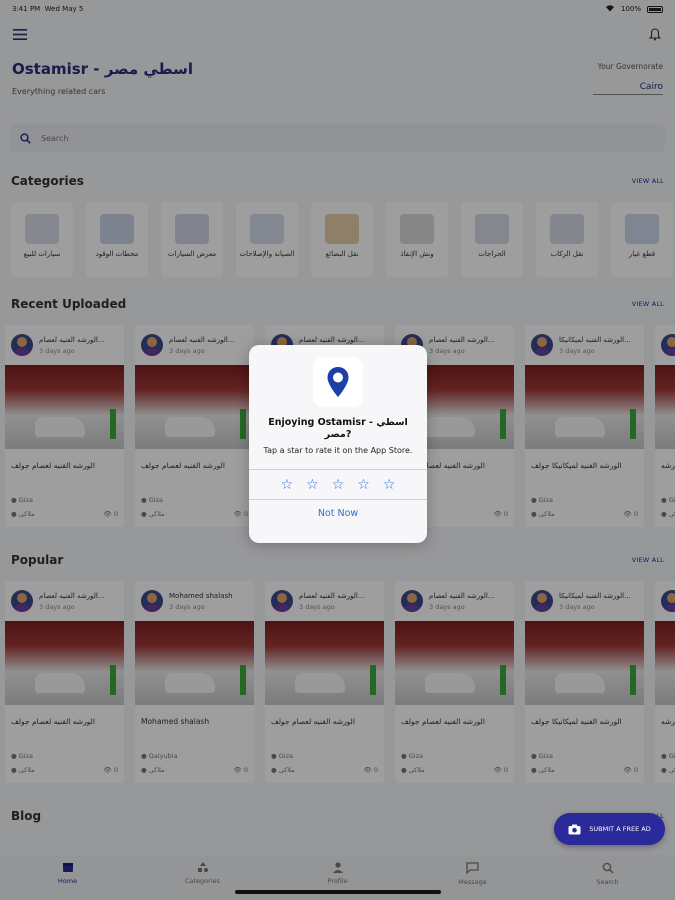 The width and height of the screenshot is (675, 900). What do you see at coordinates (338, 892) in the screenshot?
I see `home-indicator` at bounding box center [338, 892].